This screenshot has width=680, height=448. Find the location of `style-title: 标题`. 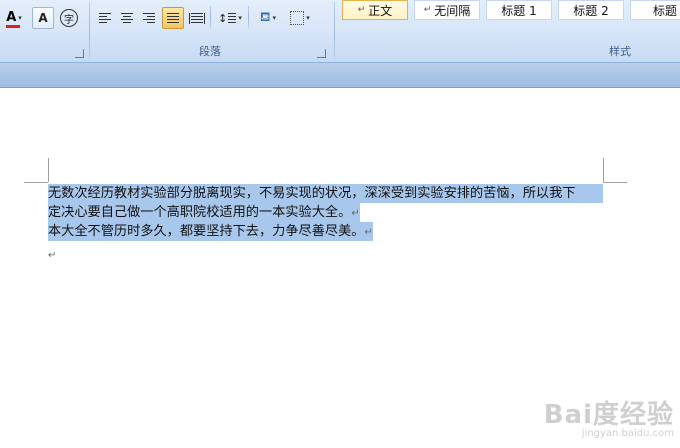

style-title: 标题 is located at coordinates (655, 10).